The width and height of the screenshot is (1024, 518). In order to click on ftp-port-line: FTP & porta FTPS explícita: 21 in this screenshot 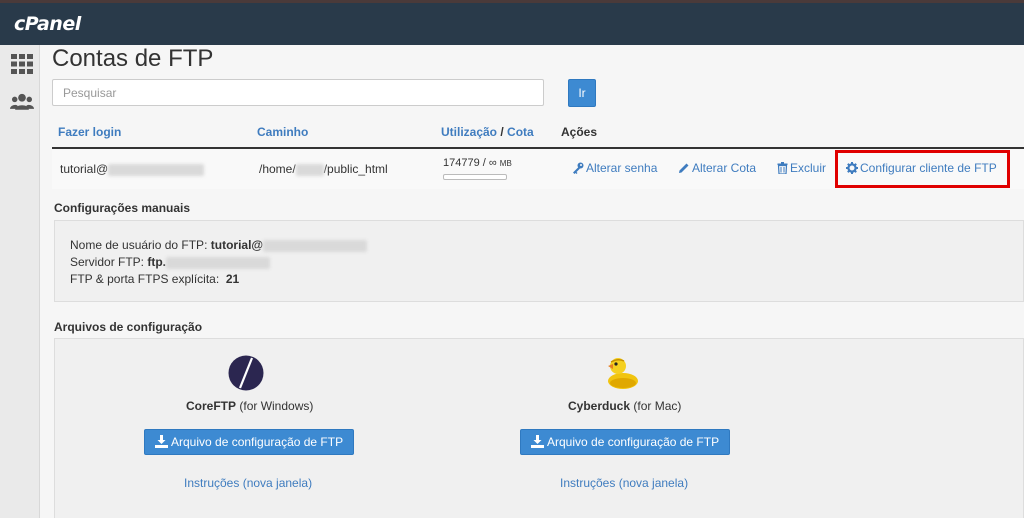, I will do `click(155, 279)`.